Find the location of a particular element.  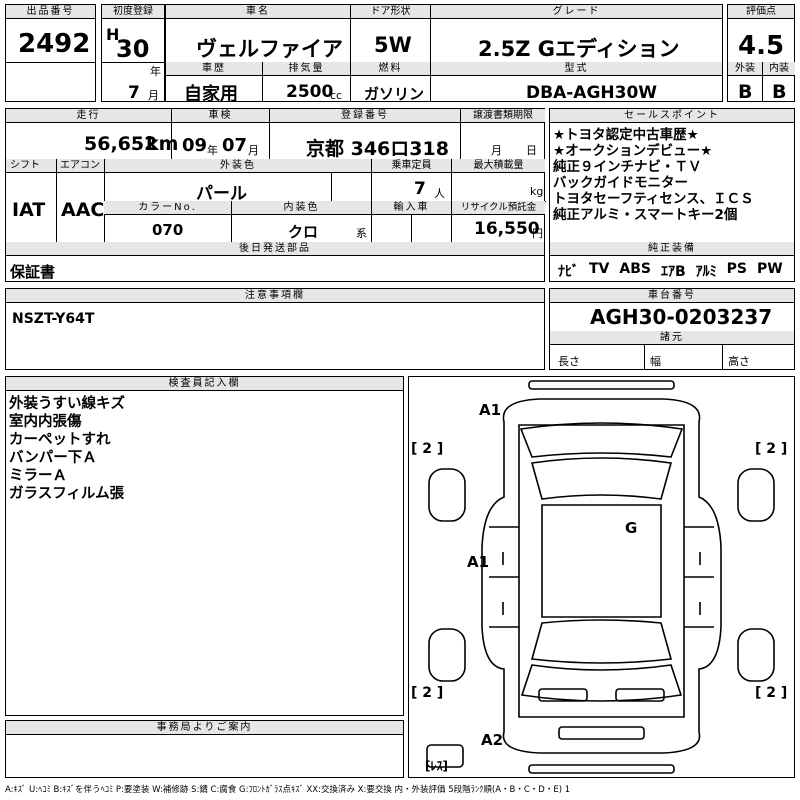

chassis-block: 車台番号 AGH30-0203237 諸元 長さ 幅 高さ is located at coordinates (672, 329).